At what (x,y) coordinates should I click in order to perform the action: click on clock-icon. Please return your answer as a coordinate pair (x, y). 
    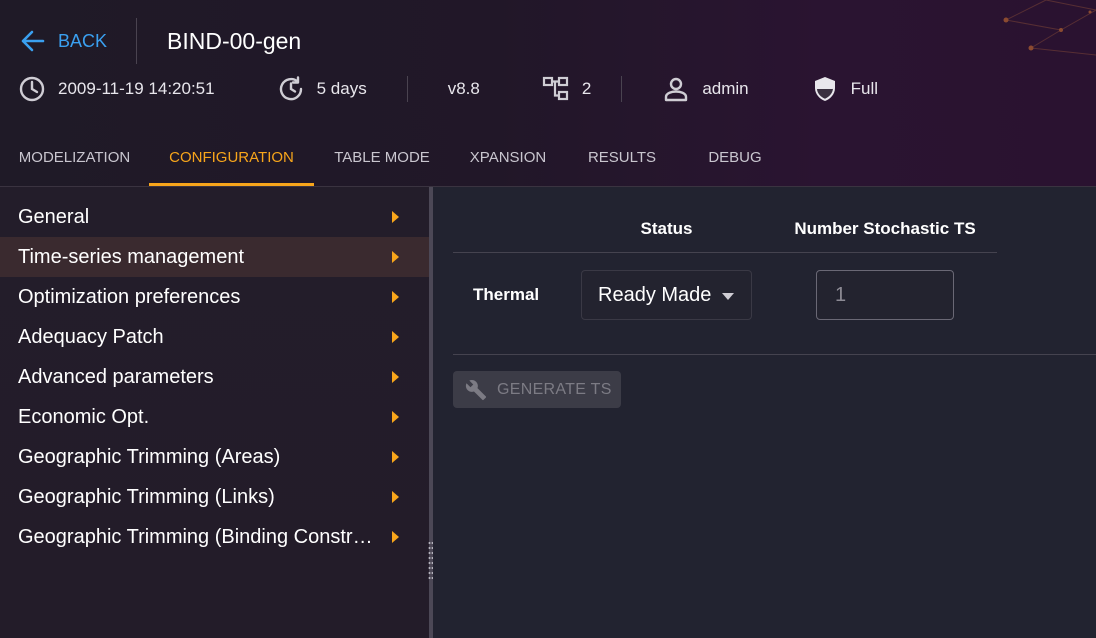
    Looking at the image, I should click on (32, 89).